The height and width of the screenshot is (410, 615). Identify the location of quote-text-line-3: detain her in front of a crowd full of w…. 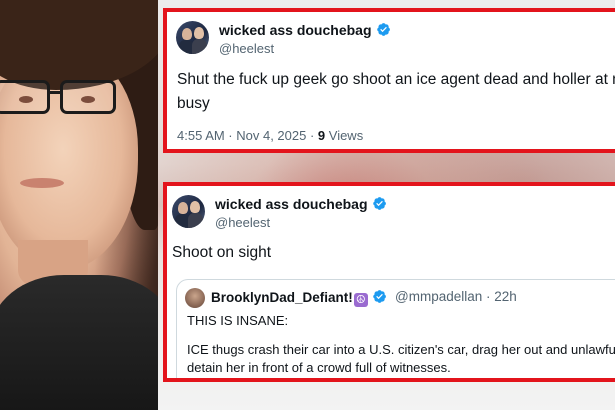
(319, 367).